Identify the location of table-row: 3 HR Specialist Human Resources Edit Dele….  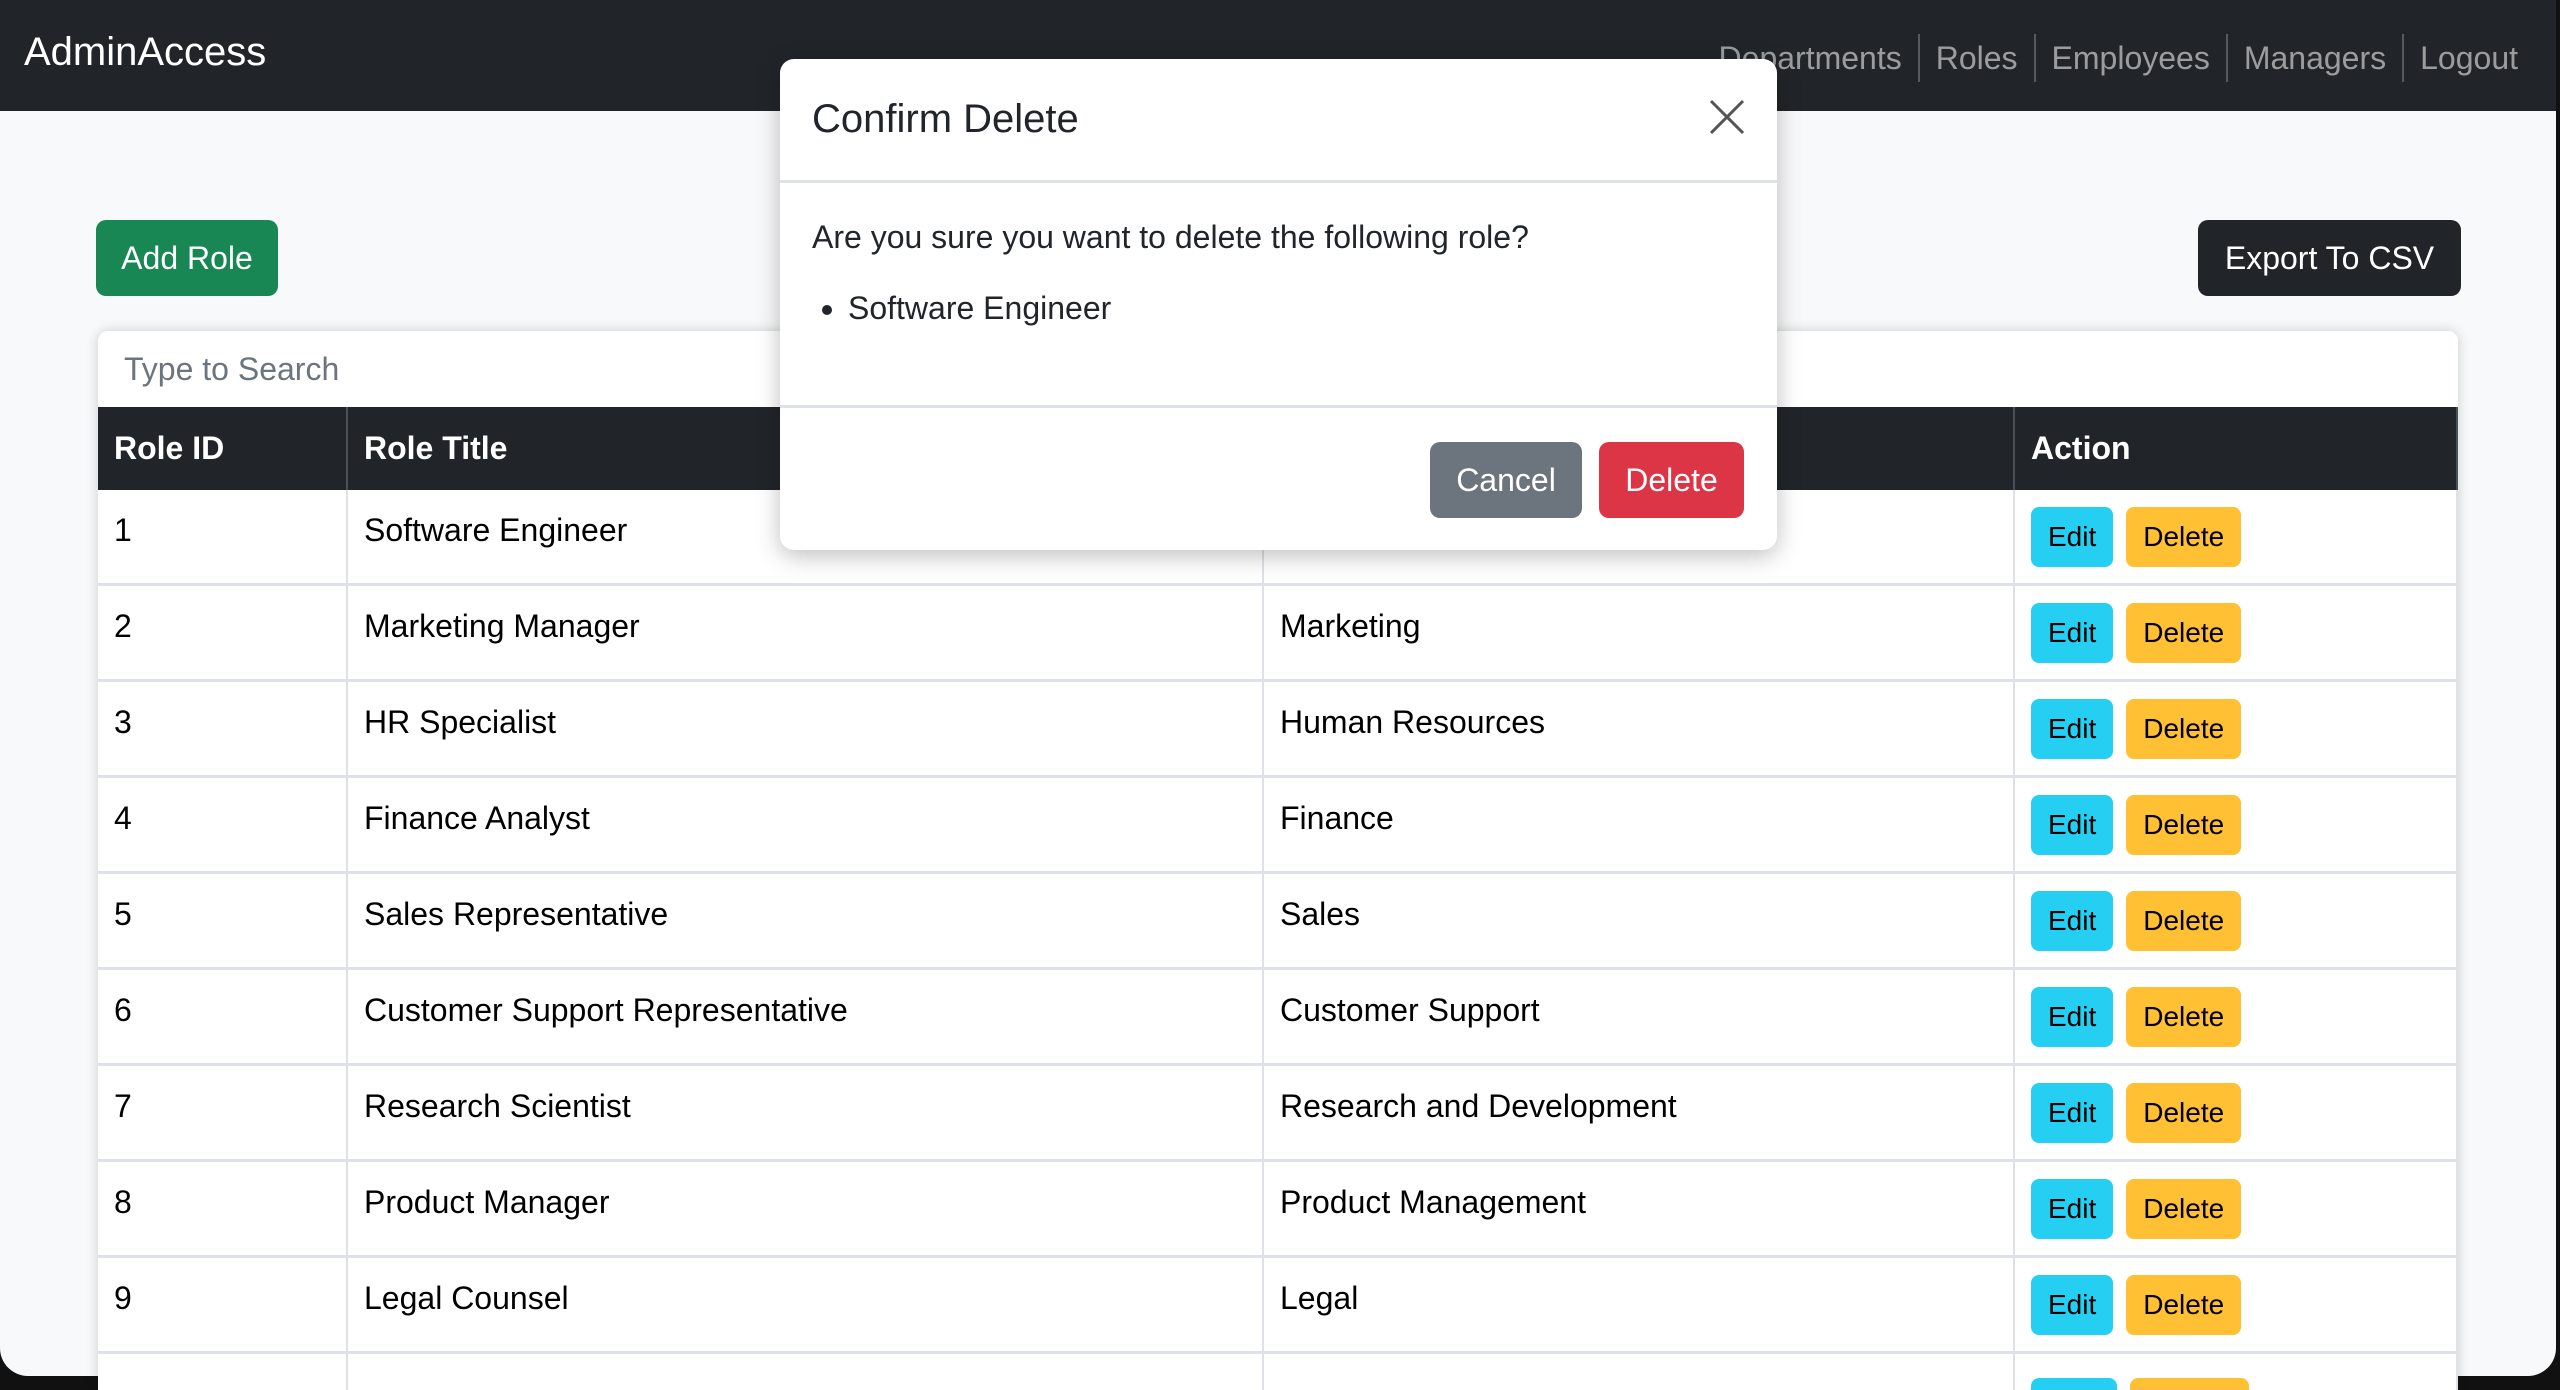
(1278, 730).